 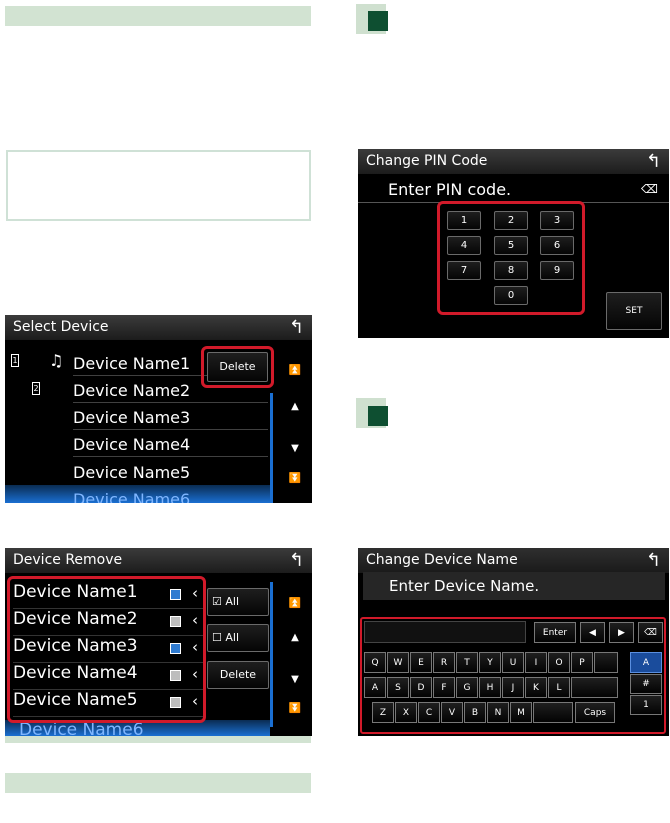 What do you see at coordinates (511, 245) in the screenshot?
I see `pin-key: 5` at bounding box center [511, 245].